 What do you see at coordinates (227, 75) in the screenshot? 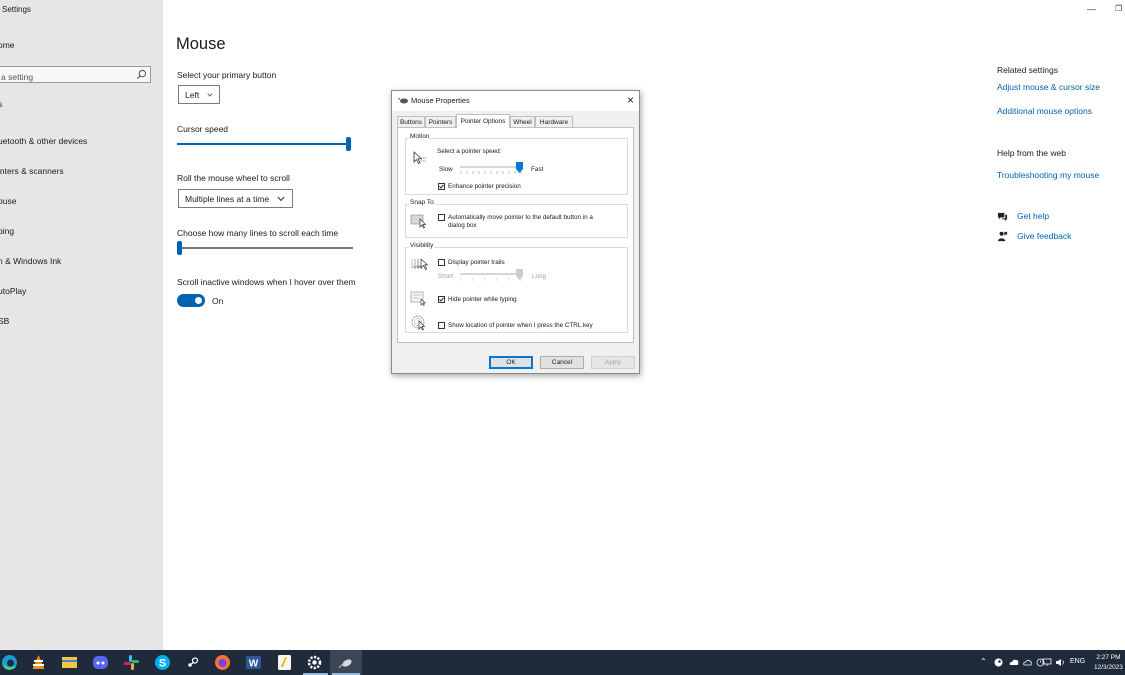
I see `primary-button-label: Select your primary button` at bounding box center [227, 75].